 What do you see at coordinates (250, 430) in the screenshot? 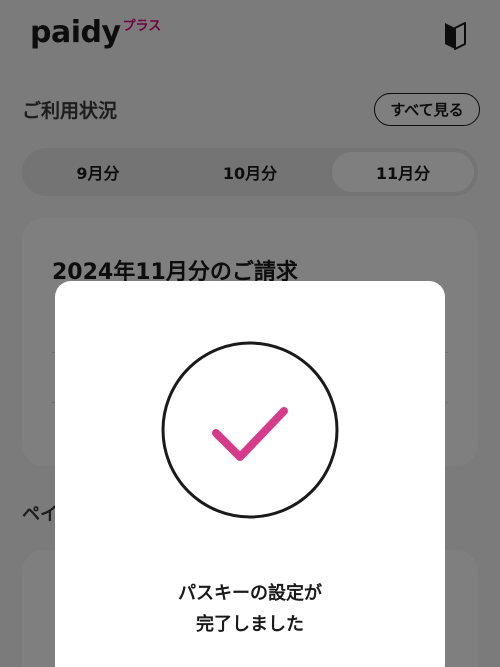
I see `checkmark-circle-icon` at bounding box center [250, 430].